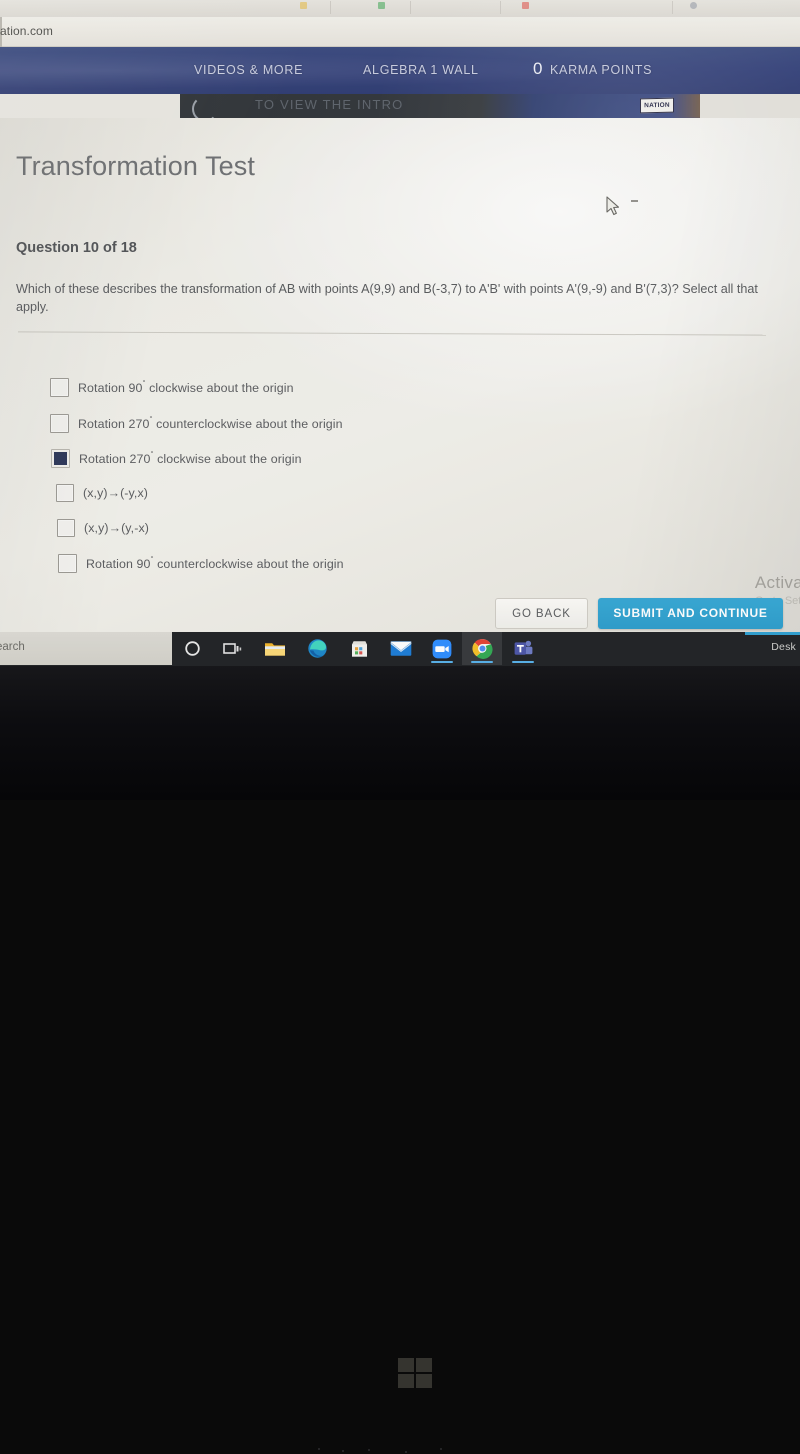 Image resolution: width=800 pixels, height=1454 pixels. What do you see at coordinates (118, 564) in the screenshot?
I see `option-6-text-pre: Rotation 90` at bounding box center [118, 564].